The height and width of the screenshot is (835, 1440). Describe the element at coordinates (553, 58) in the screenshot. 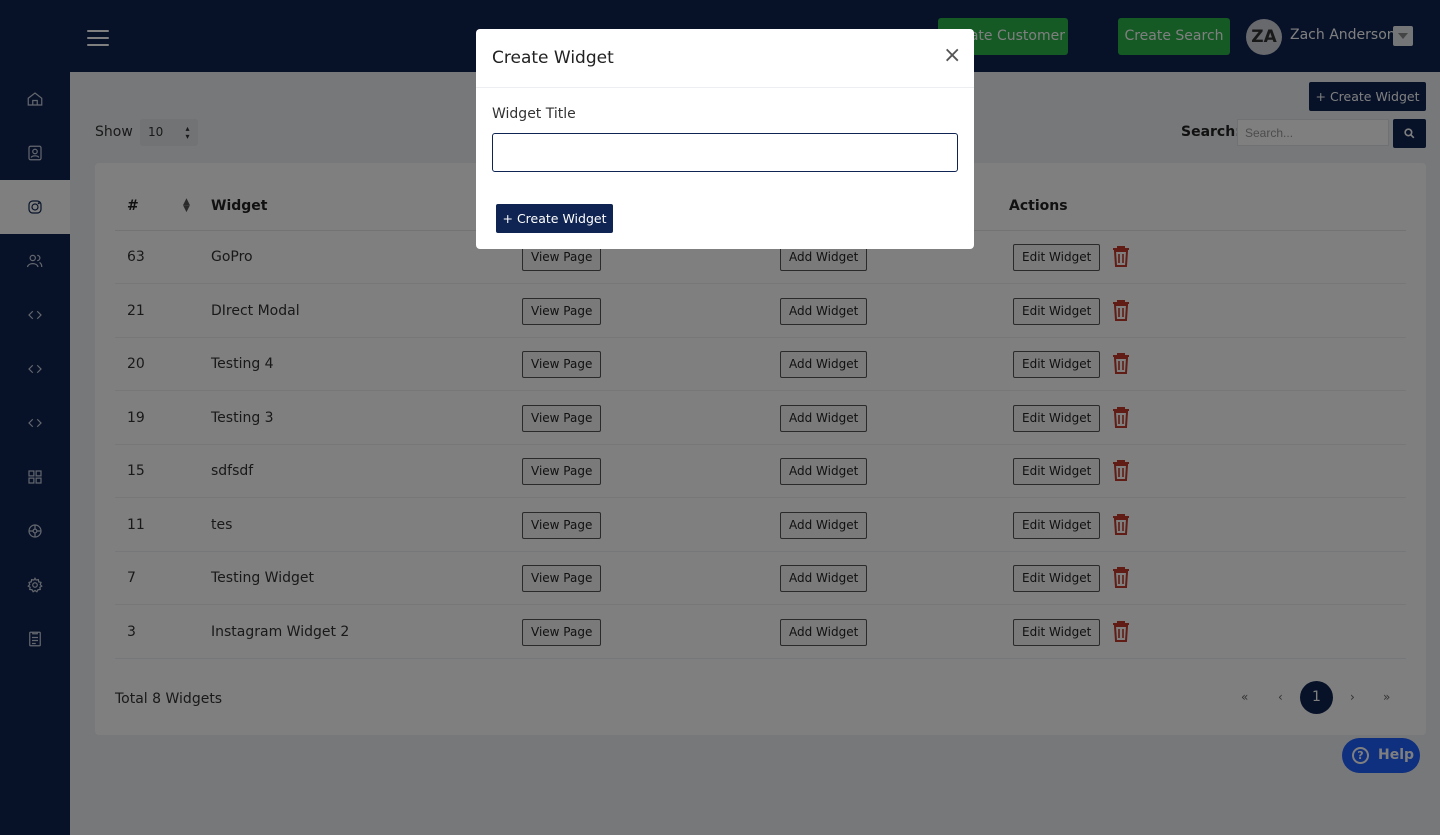

I see `modal-title: Create Widget` at that location.